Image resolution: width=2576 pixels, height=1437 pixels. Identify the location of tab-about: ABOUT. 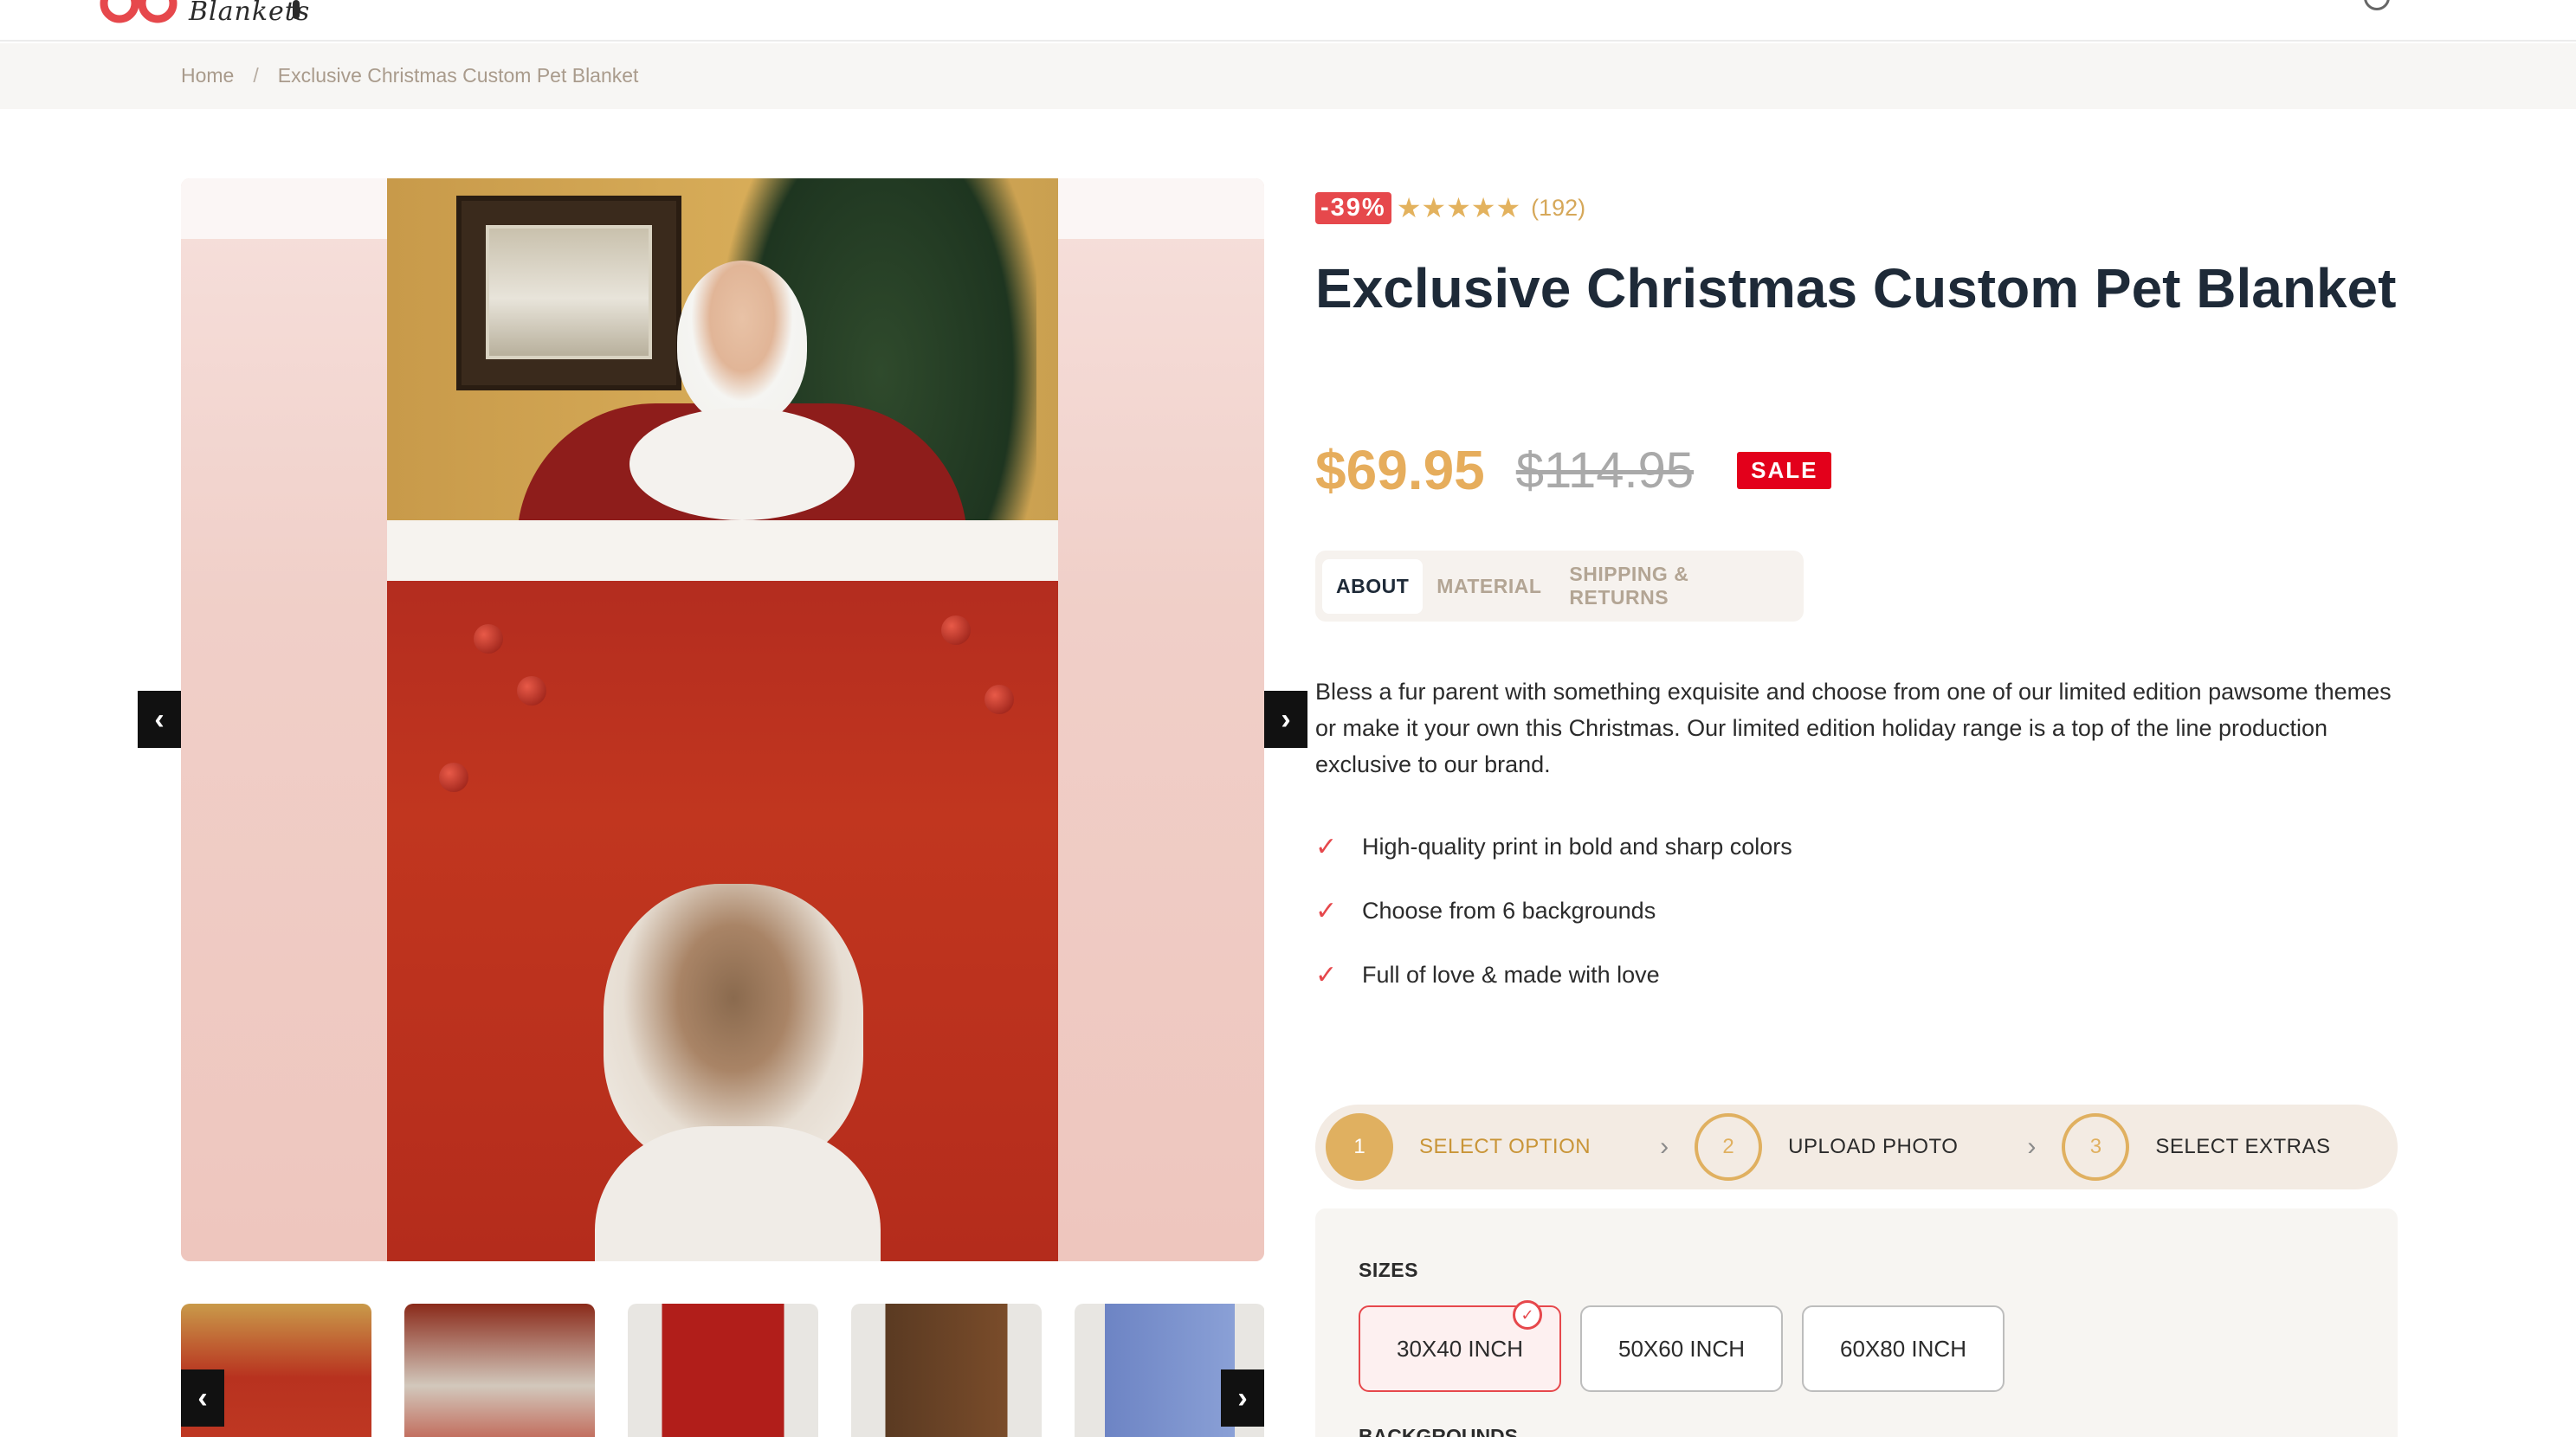
(1373, 586).